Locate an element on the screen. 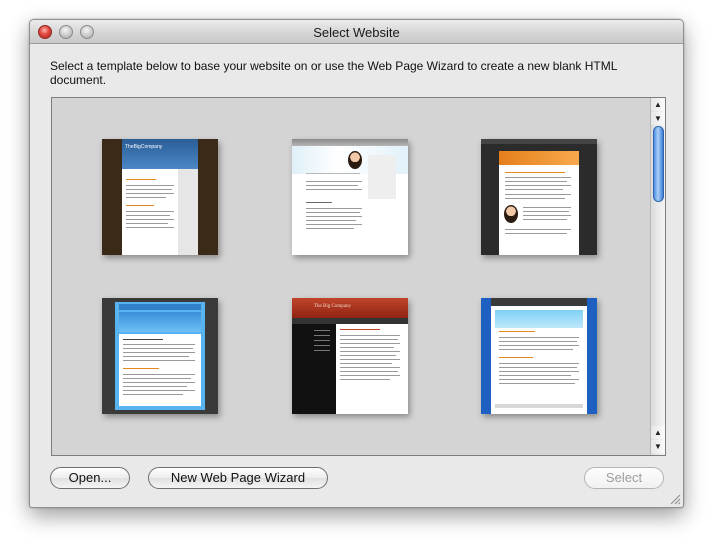 This screenshot has height=547, width=719. scroll-down-icon: ▼ is located at coordinates (658, 446).